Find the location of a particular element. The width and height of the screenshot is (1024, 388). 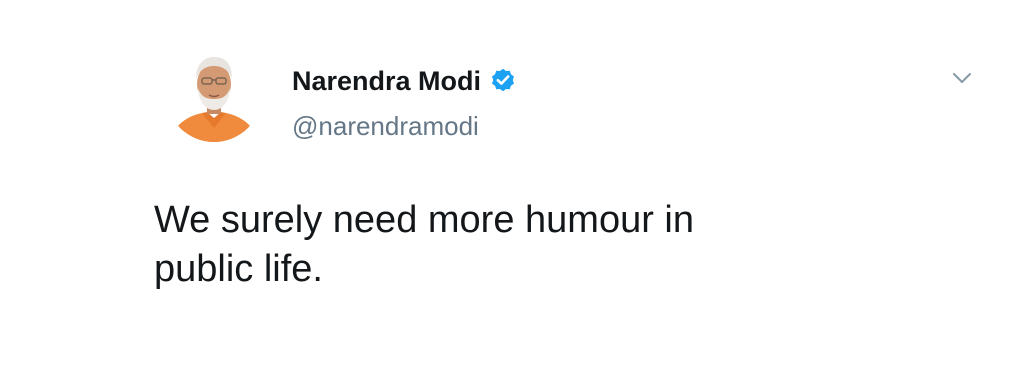

chevron-down-icon is located at coordinates (962, 78).